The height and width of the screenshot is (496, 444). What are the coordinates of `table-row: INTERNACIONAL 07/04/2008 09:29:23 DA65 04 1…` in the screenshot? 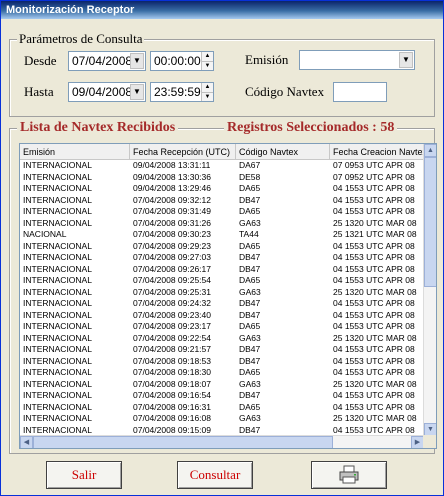 It's located at (222, 247).